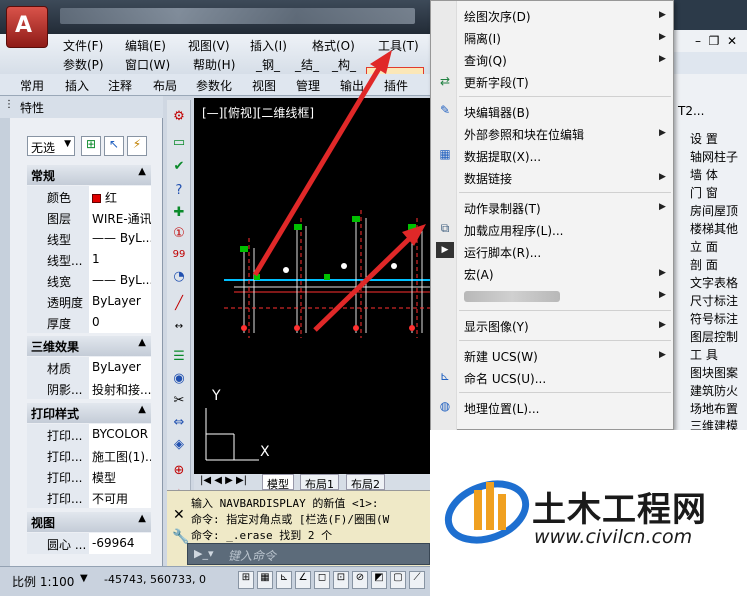 The image size is (747, 596). I want to click on chevron-down-icon: ▼, so click(84, 578).